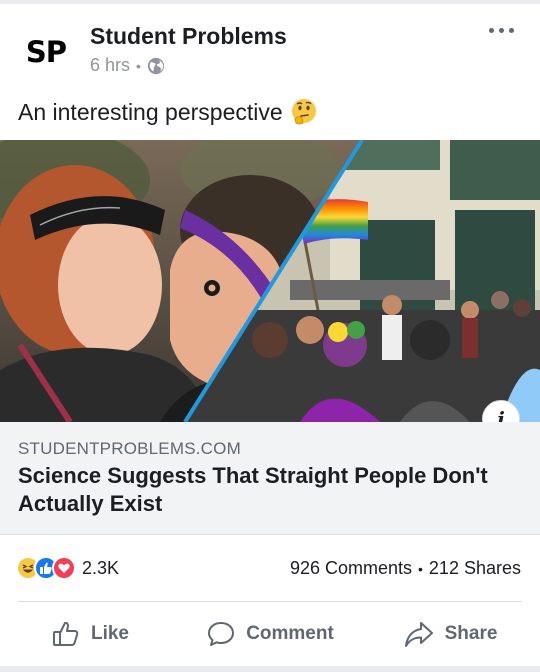 The image size is (540, 672). Describe the element at coordinates (303, 112) in the screenshot. I see `thinking-face-emoji` at that location.